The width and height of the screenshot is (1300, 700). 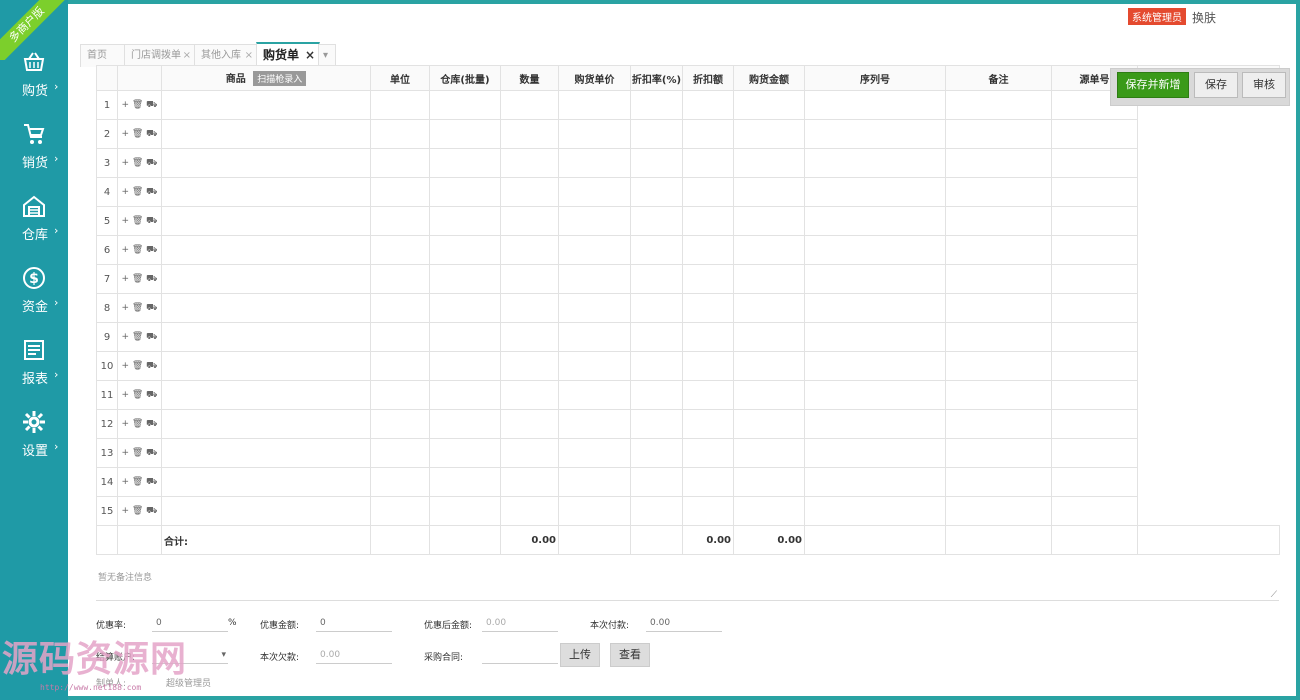 What do you see at coordinates (354, 623) in the screenshot?
I see `discount-amount-input: 0` at bounding box center [354, 623].